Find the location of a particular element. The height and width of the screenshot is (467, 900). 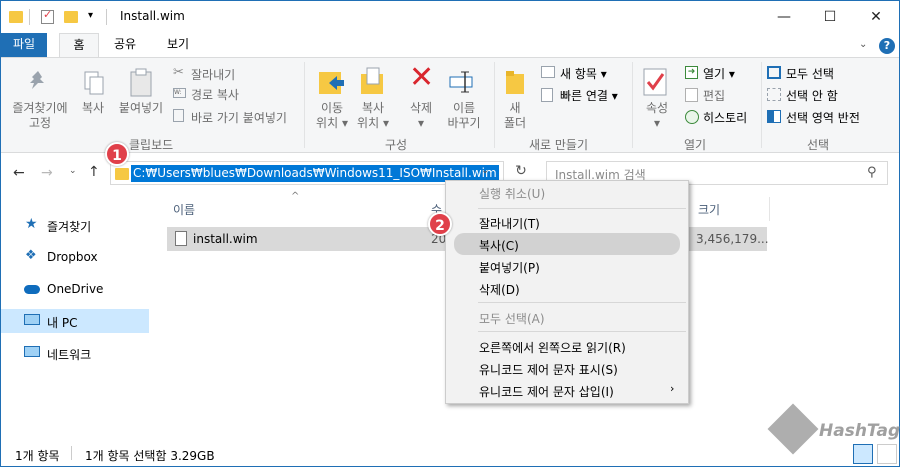

new-folder-button: 새 폴더 is located at coordinates (515, 116).